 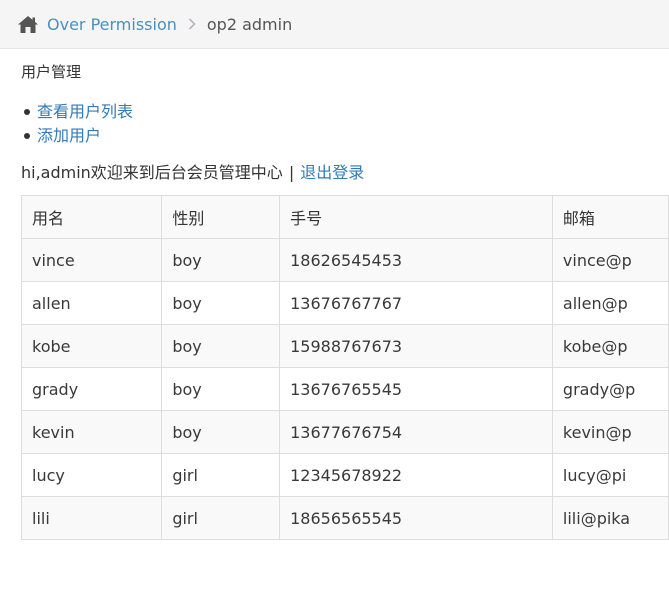 What do you see at coordinates (346, 136) in the screenshot?
I see `list-item: 添加用户` at bounding box center [346, 136].